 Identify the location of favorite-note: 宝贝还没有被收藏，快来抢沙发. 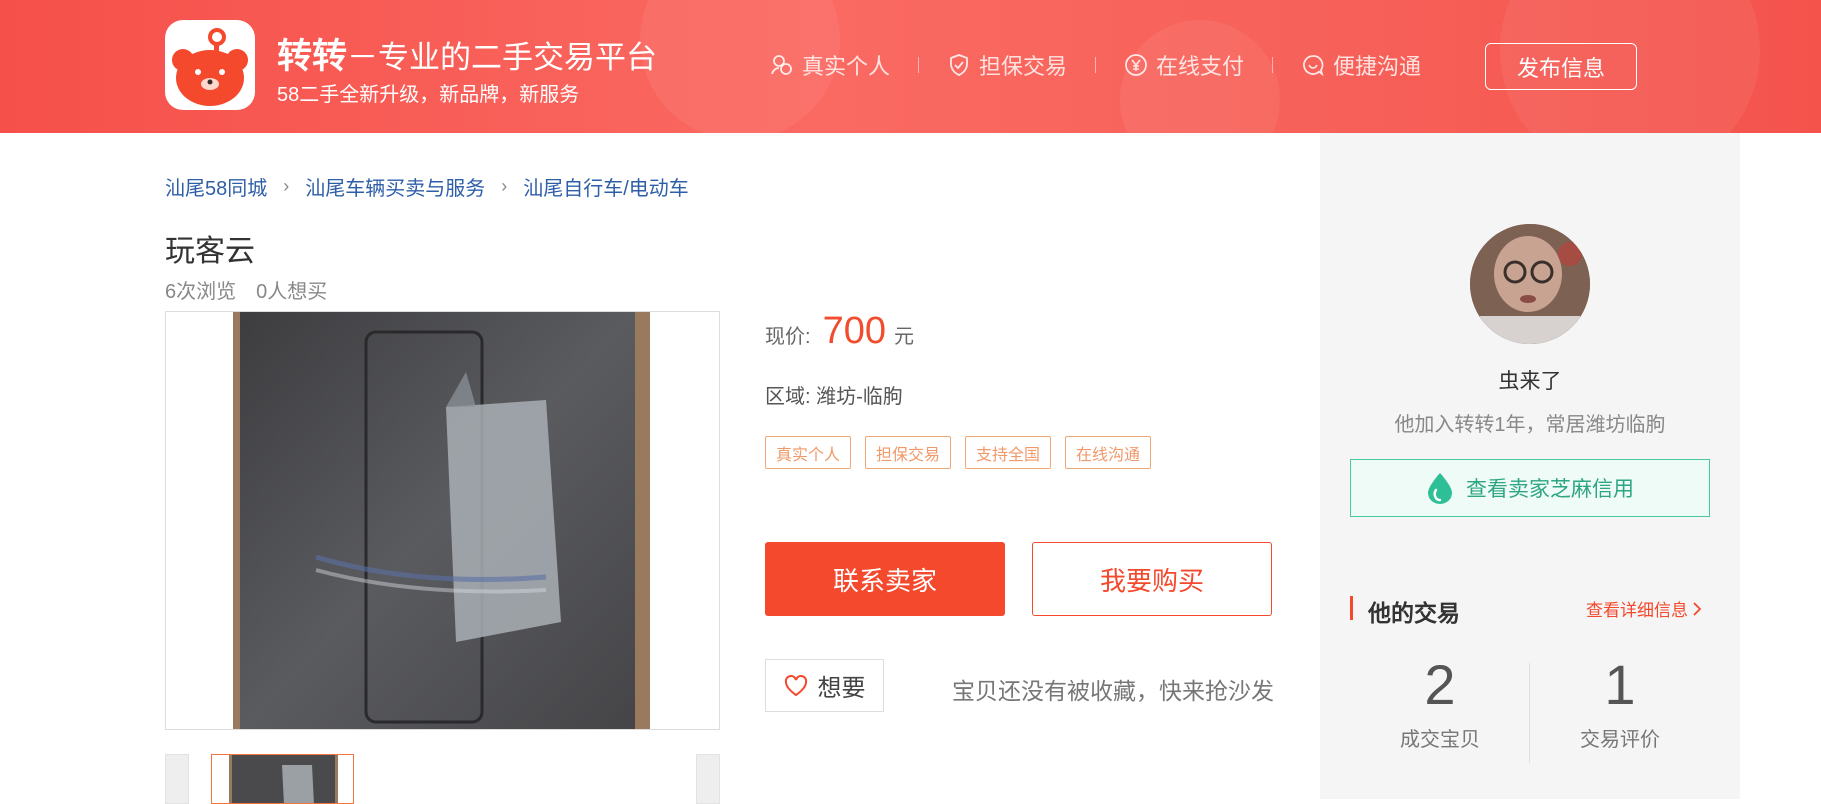
(1113, 691).